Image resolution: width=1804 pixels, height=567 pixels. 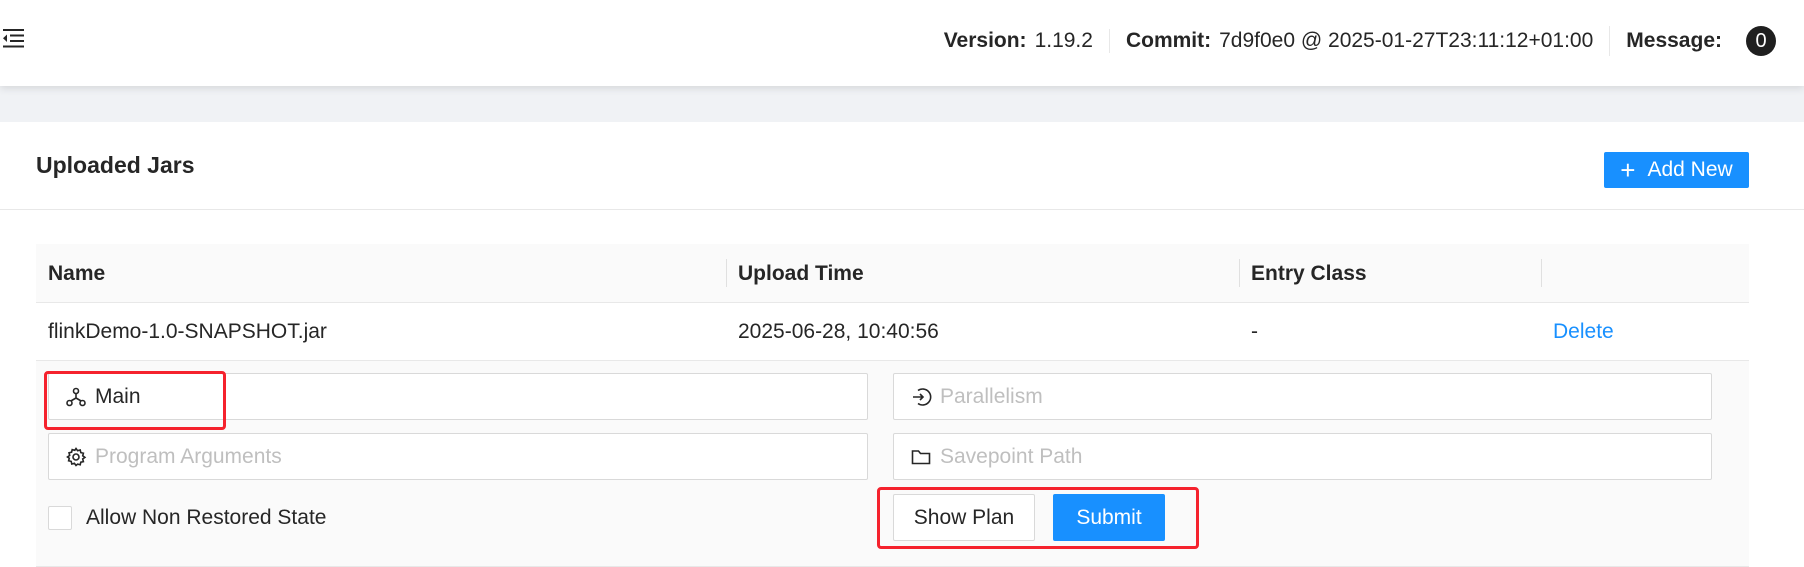 I want to click on plus-icon: +, so click(x=1628, y=170).